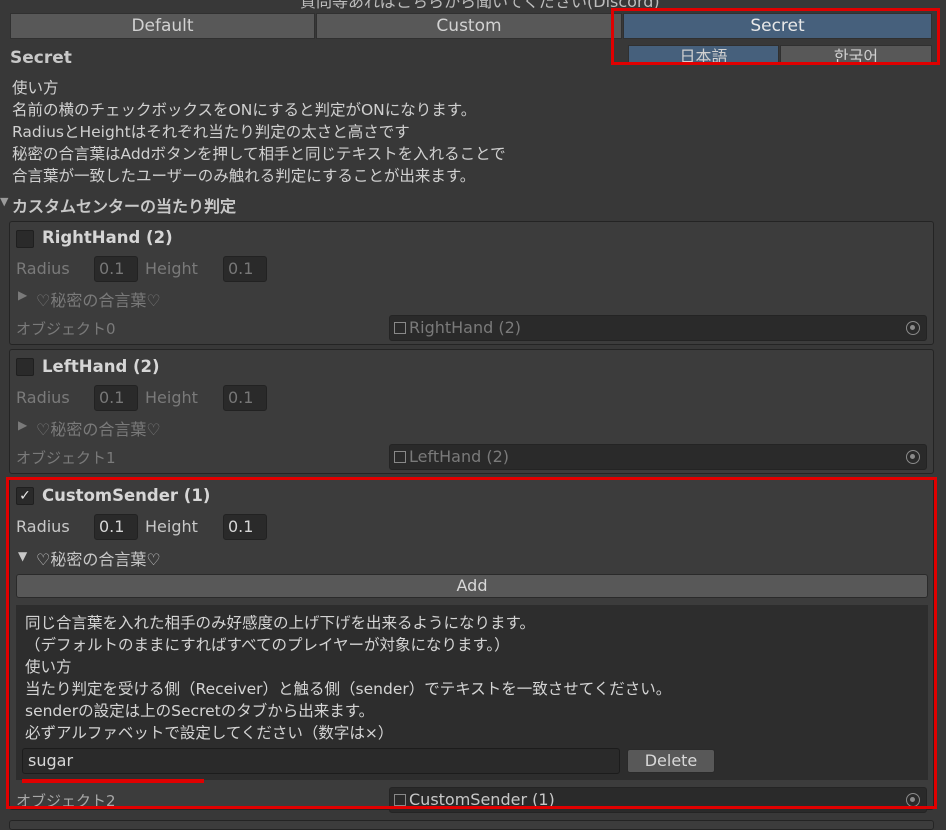 This screenshot has width=946, height=830. I want to click on next-panel-edge, so click(471, 825).